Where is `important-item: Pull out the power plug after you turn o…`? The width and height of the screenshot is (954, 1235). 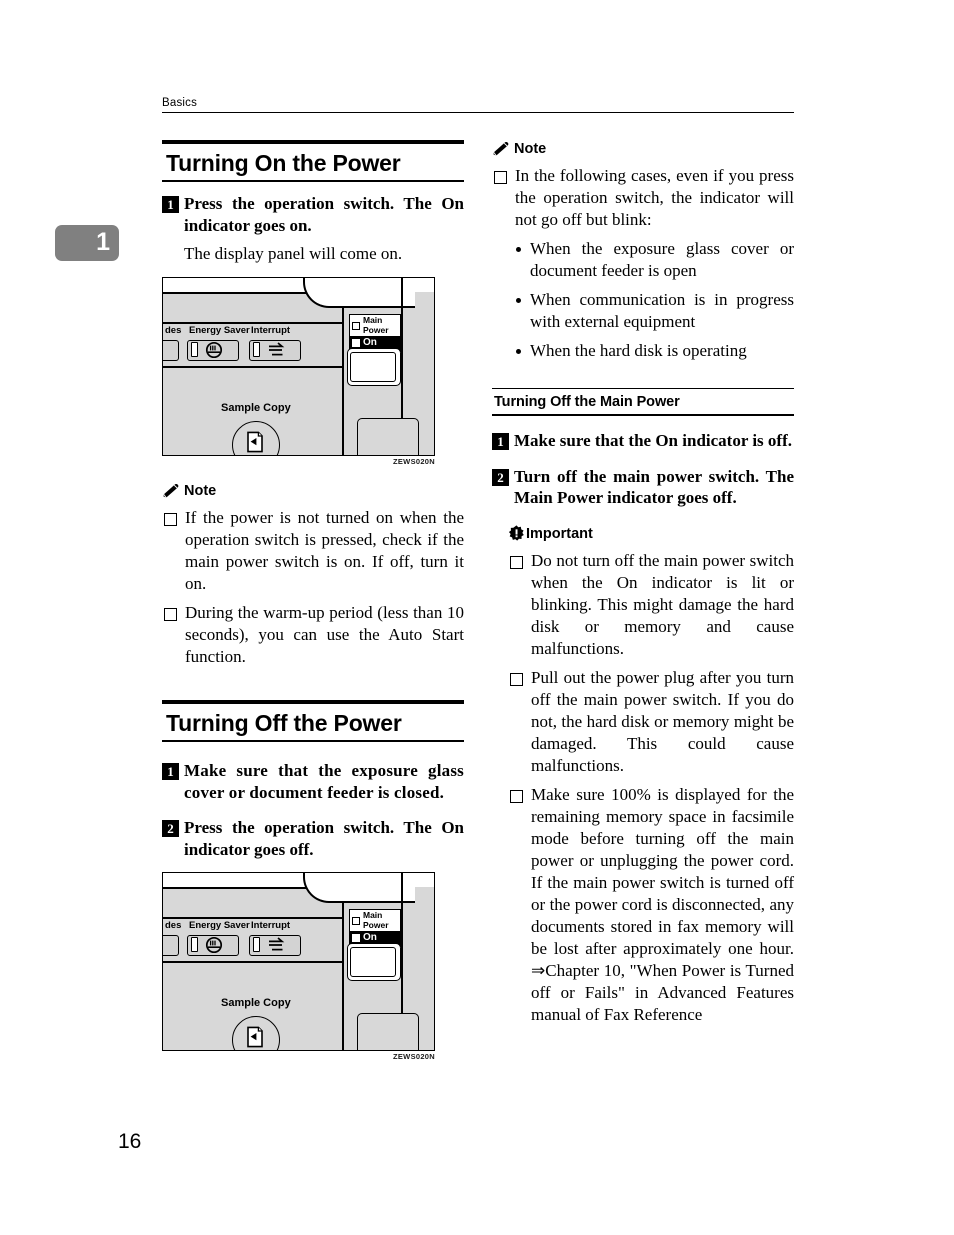
important-item: Pull out the power plug after you turn o… is located at coordinates (651, 722).